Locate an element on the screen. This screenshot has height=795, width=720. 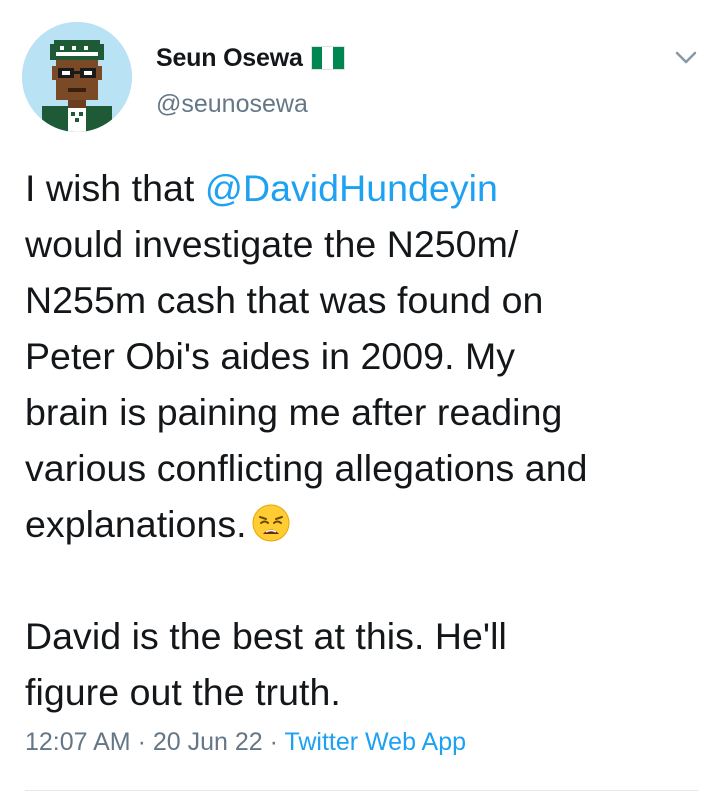
pixel-avatar-icon is located at coordinates (77, 77).